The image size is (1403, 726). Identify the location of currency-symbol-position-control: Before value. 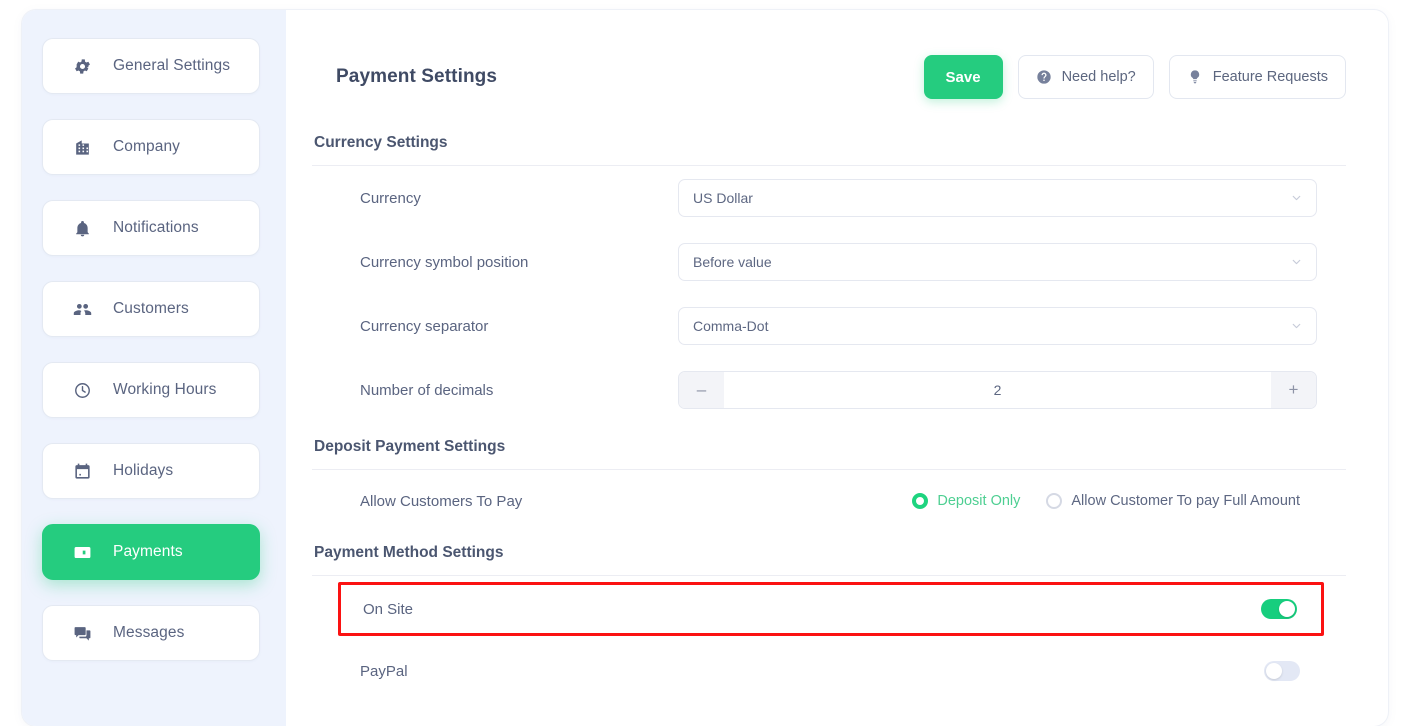
(997, 262).